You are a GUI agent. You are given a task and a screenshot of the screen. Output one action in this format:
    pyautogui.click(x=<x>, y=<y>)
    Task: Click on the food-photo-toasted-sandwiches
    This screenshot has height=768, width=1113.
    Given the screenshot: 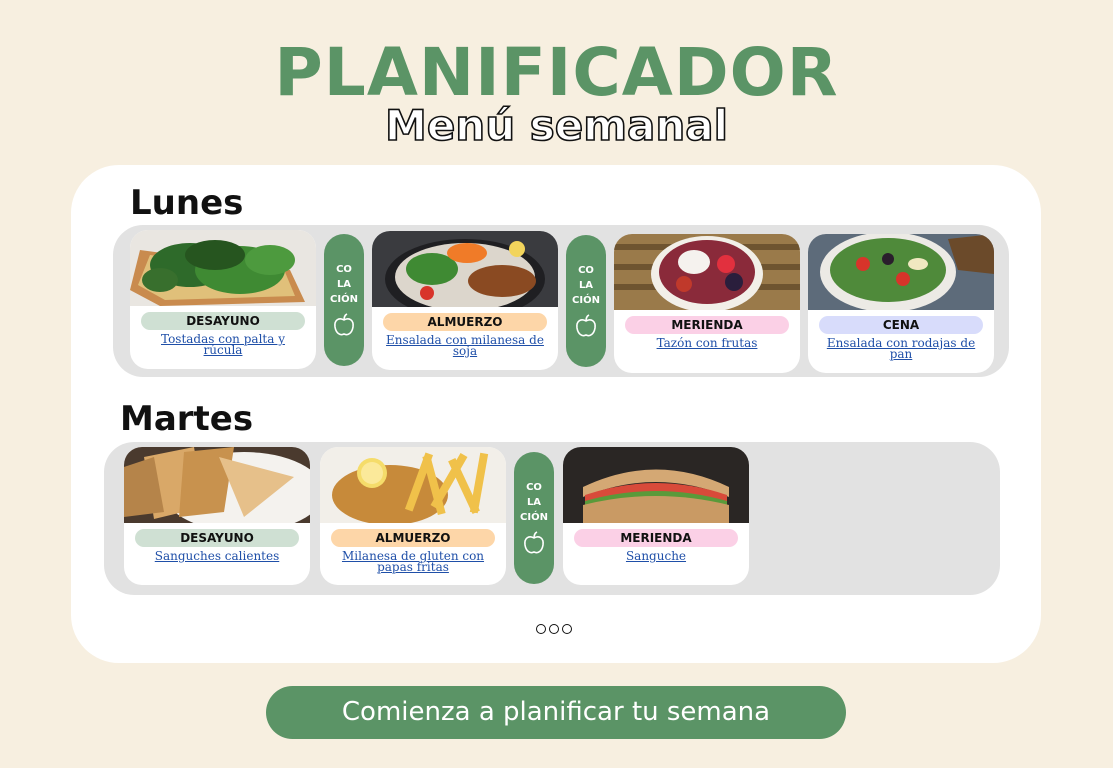 What is the action you would take?
    pyautogui.click(x=217, y=485)
    